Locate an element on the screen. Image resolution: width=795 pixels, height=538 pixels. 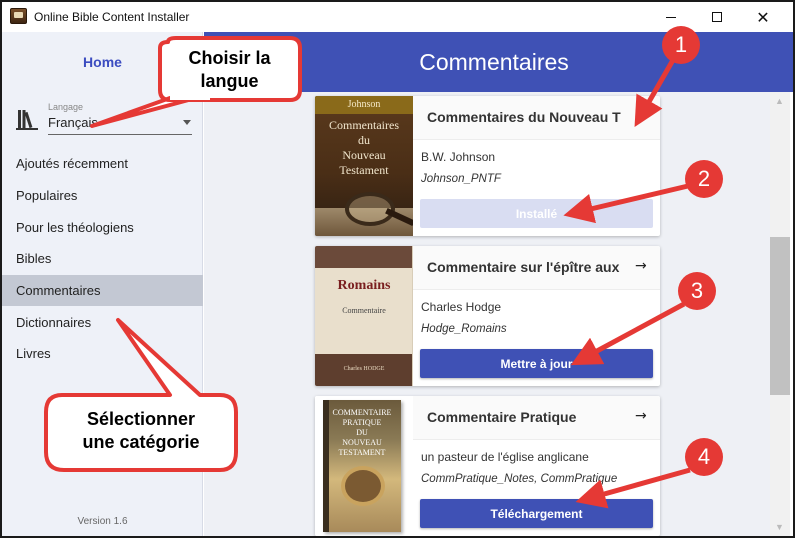
callout-line: langue is located at coordinates (229, 81).